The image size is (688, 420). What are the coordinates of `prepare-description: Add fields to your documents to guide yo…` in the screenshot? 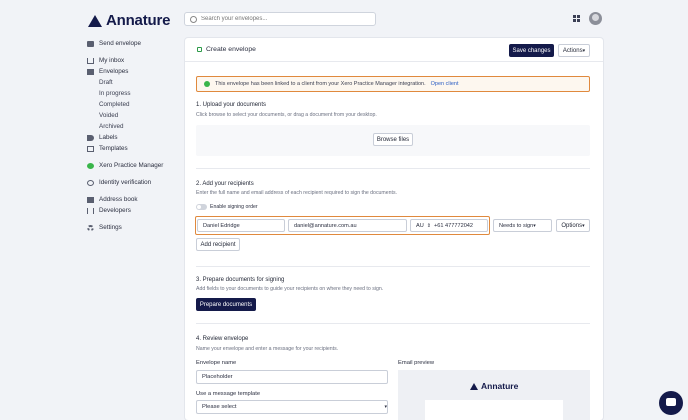 It's located at (290, 289).